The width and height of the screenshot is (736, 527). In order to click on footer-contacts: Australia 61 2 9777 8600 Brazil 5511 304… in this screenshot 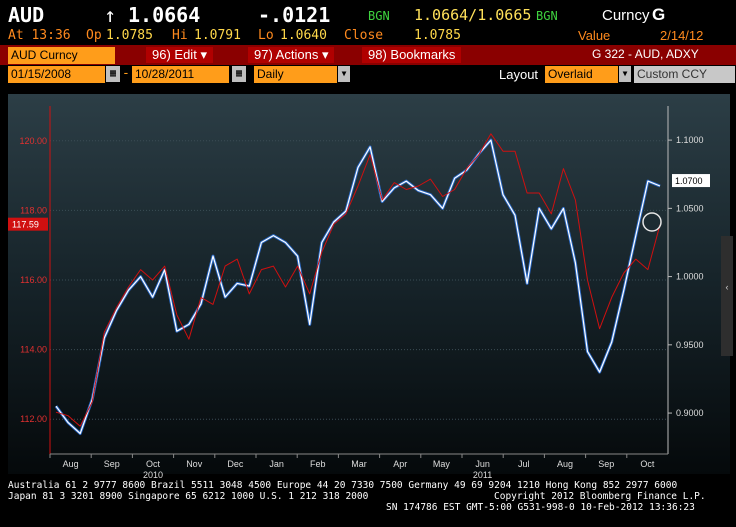, I will do `click(343, 485)`.